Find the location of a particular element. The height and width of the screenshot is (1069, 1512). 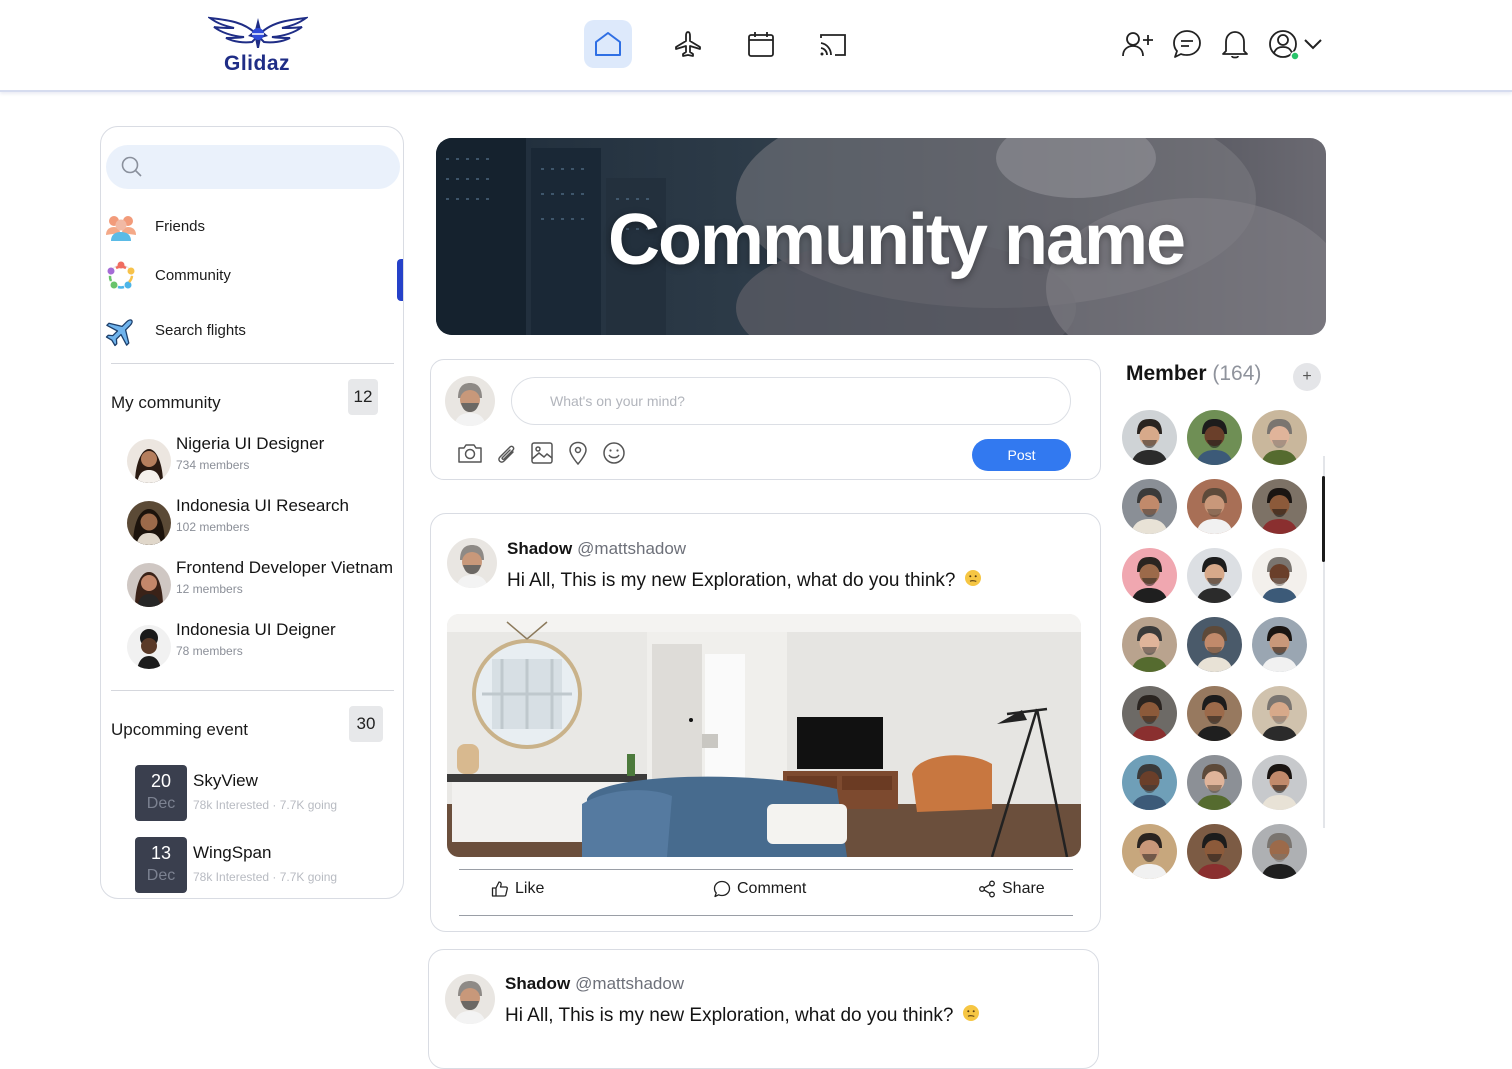

members-scrollbar-thumb is located at coordinates (1323, 519).